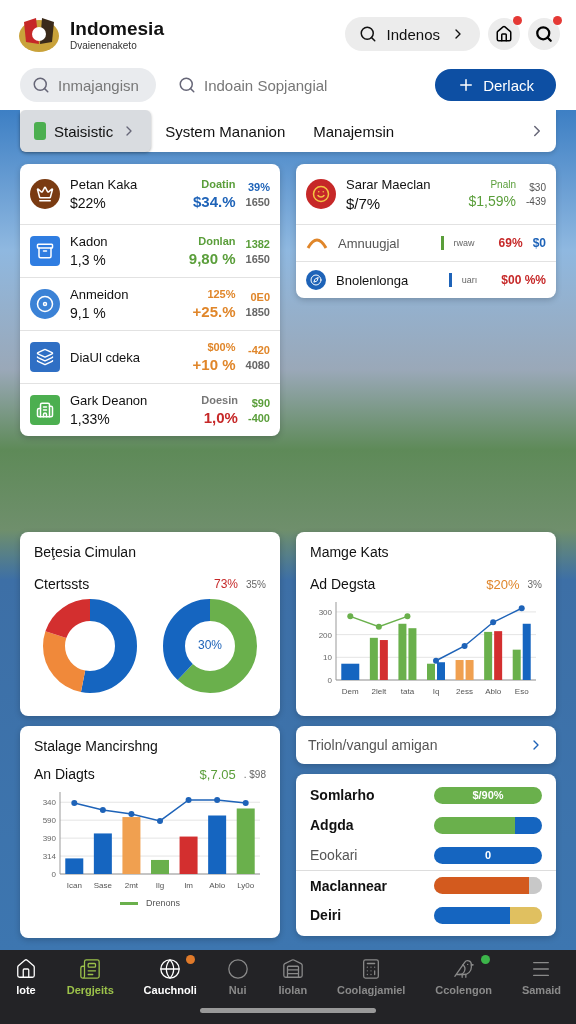  What do you see at coordinates (254, 774) in the screenshot?
I see `chart-figure: . $98` at bounding box center [254, 774].